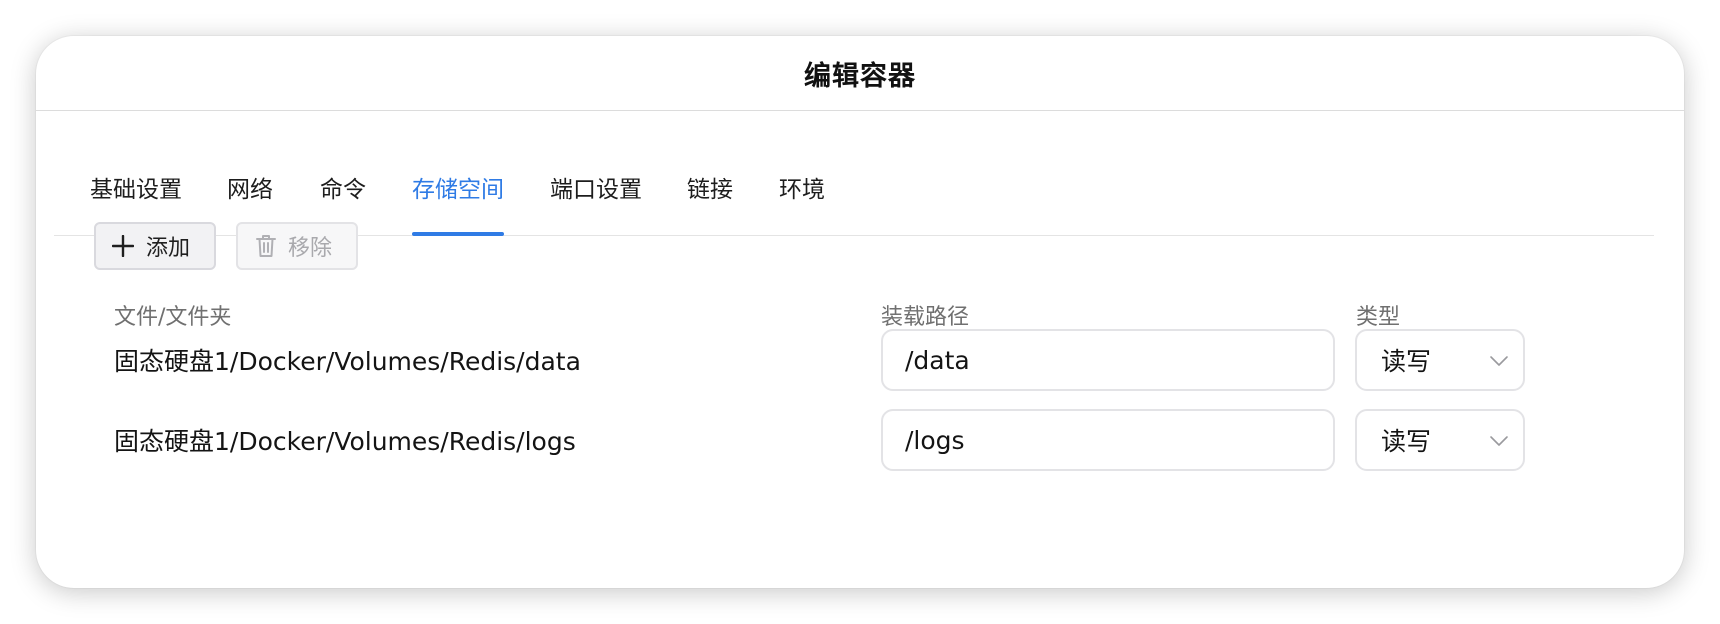 The height and width of the screenshot is (624, 1720). I want to click on row-2-type-select: 读写, so click(1440, 440).